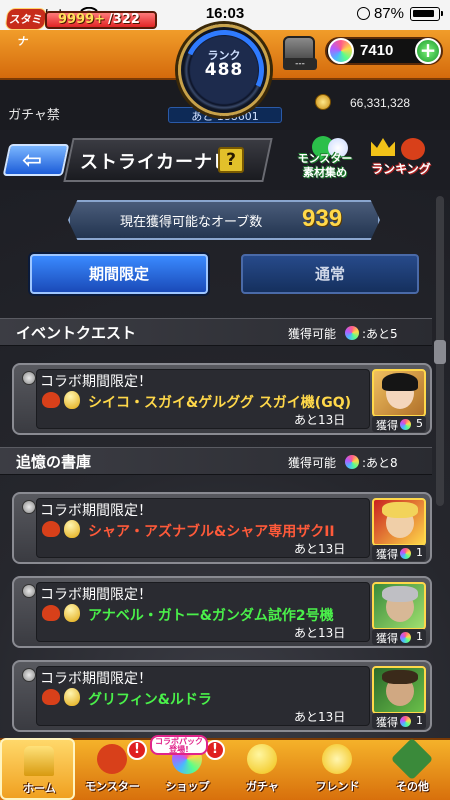 The image size is (450, 800). I want to click on monster-material-button: モンスター 素材集め, so click(325, 157).